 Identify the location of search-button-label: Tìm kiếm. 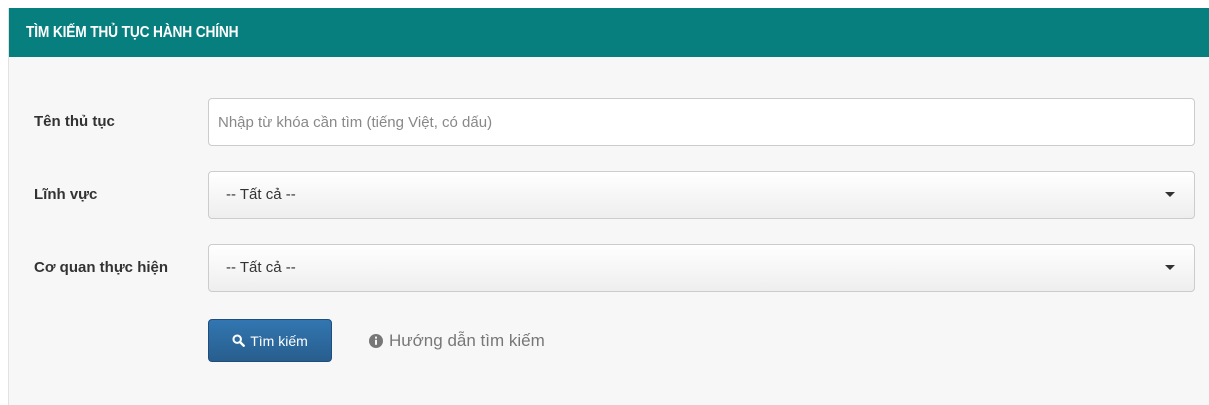
(279, 340).